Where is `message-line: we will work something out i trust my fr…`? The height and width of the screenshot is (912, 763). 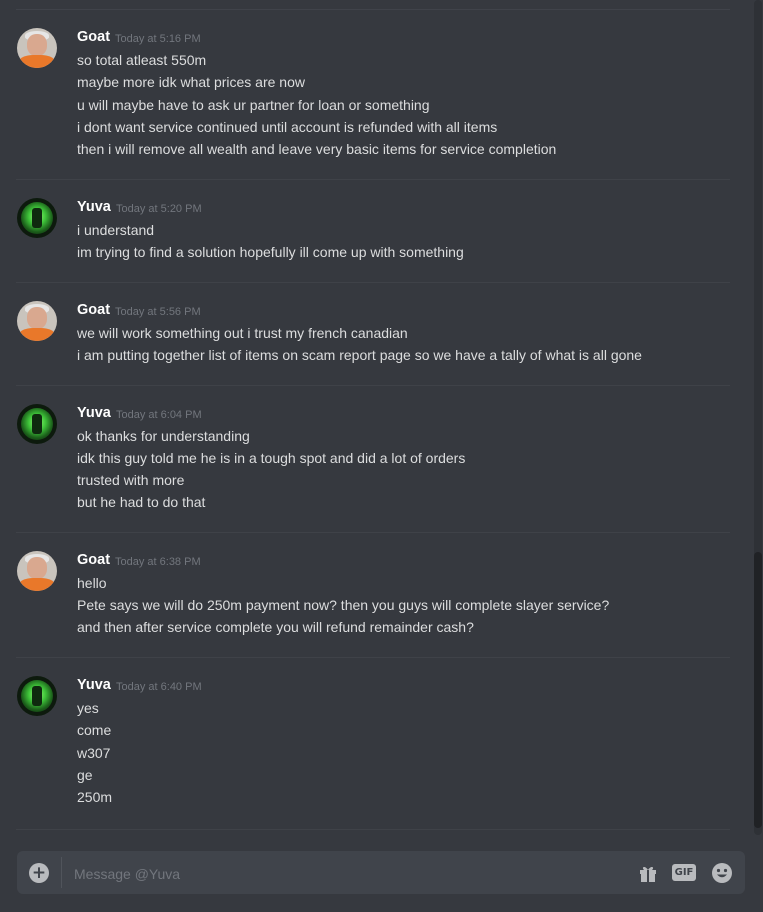
message-line: we will work something out i trust my fr… is located at coordinates (242, 333).